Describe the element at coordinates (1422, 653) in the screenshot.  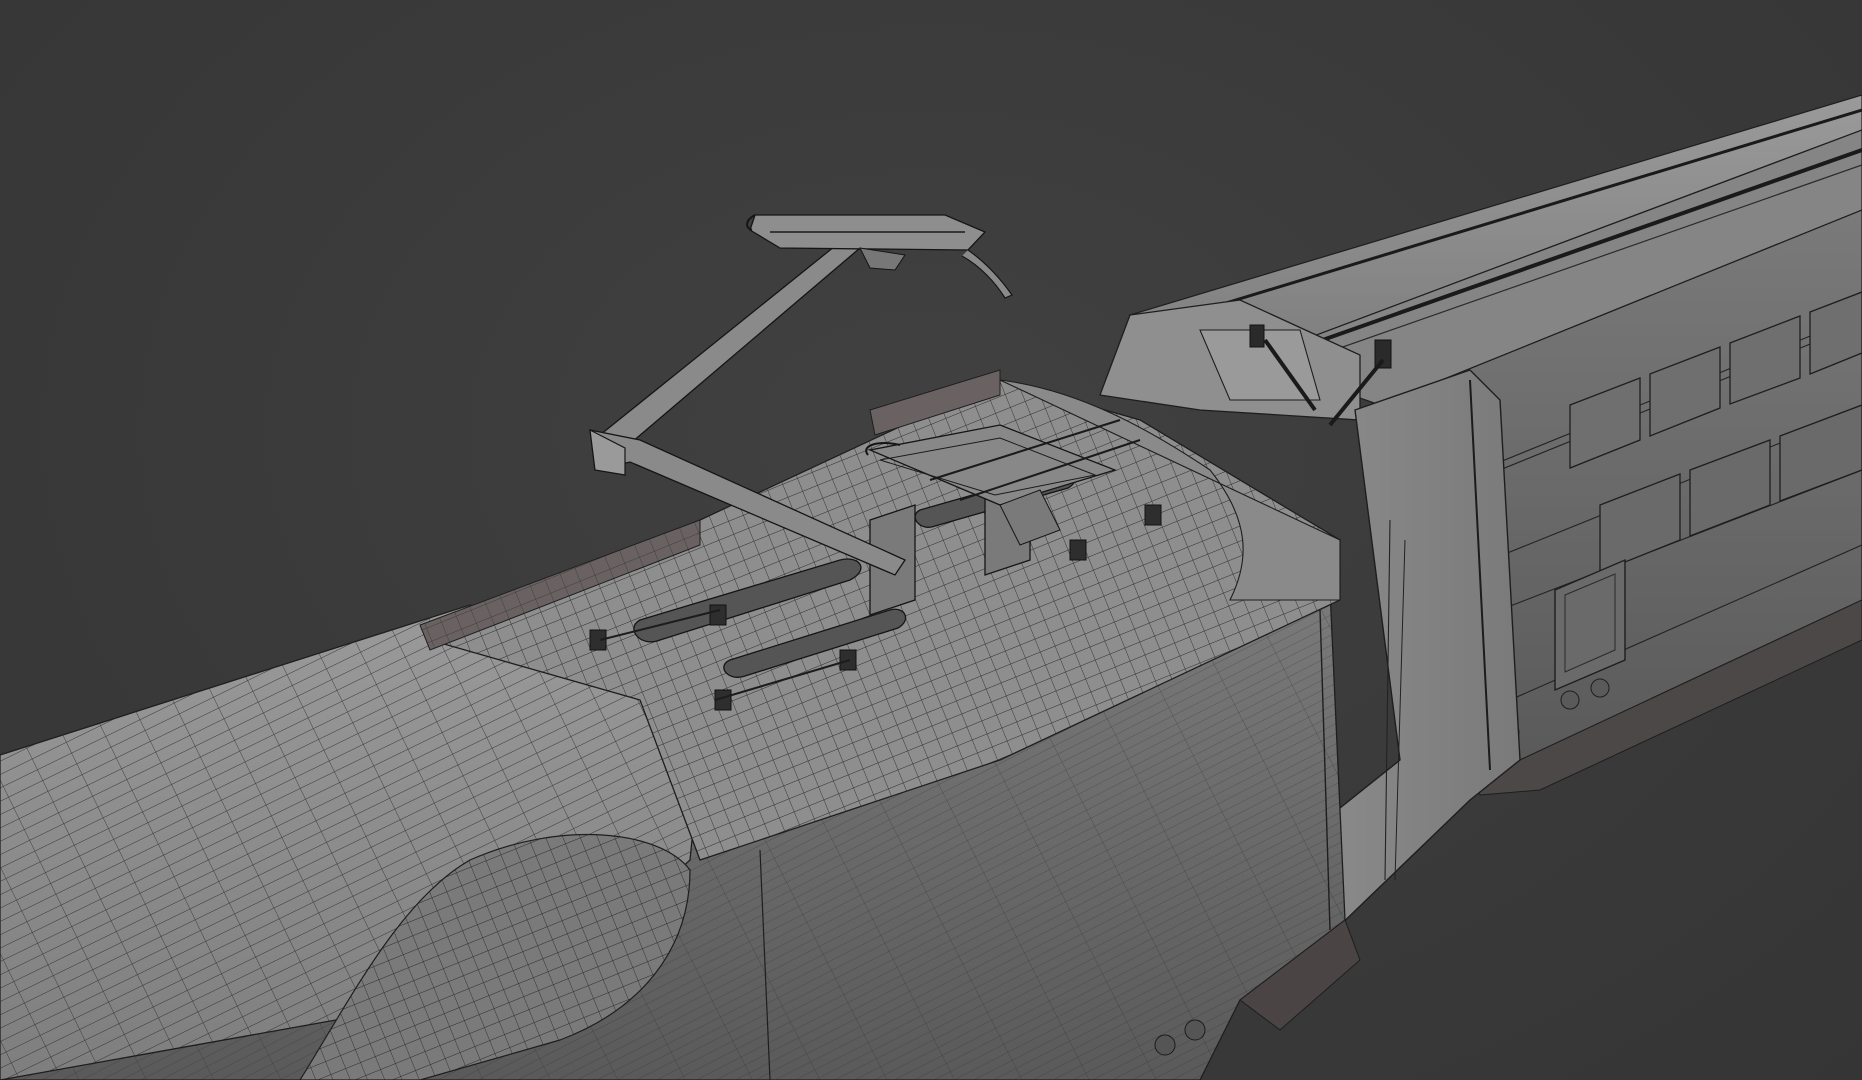
I see `carriage-end-cap` at that location.